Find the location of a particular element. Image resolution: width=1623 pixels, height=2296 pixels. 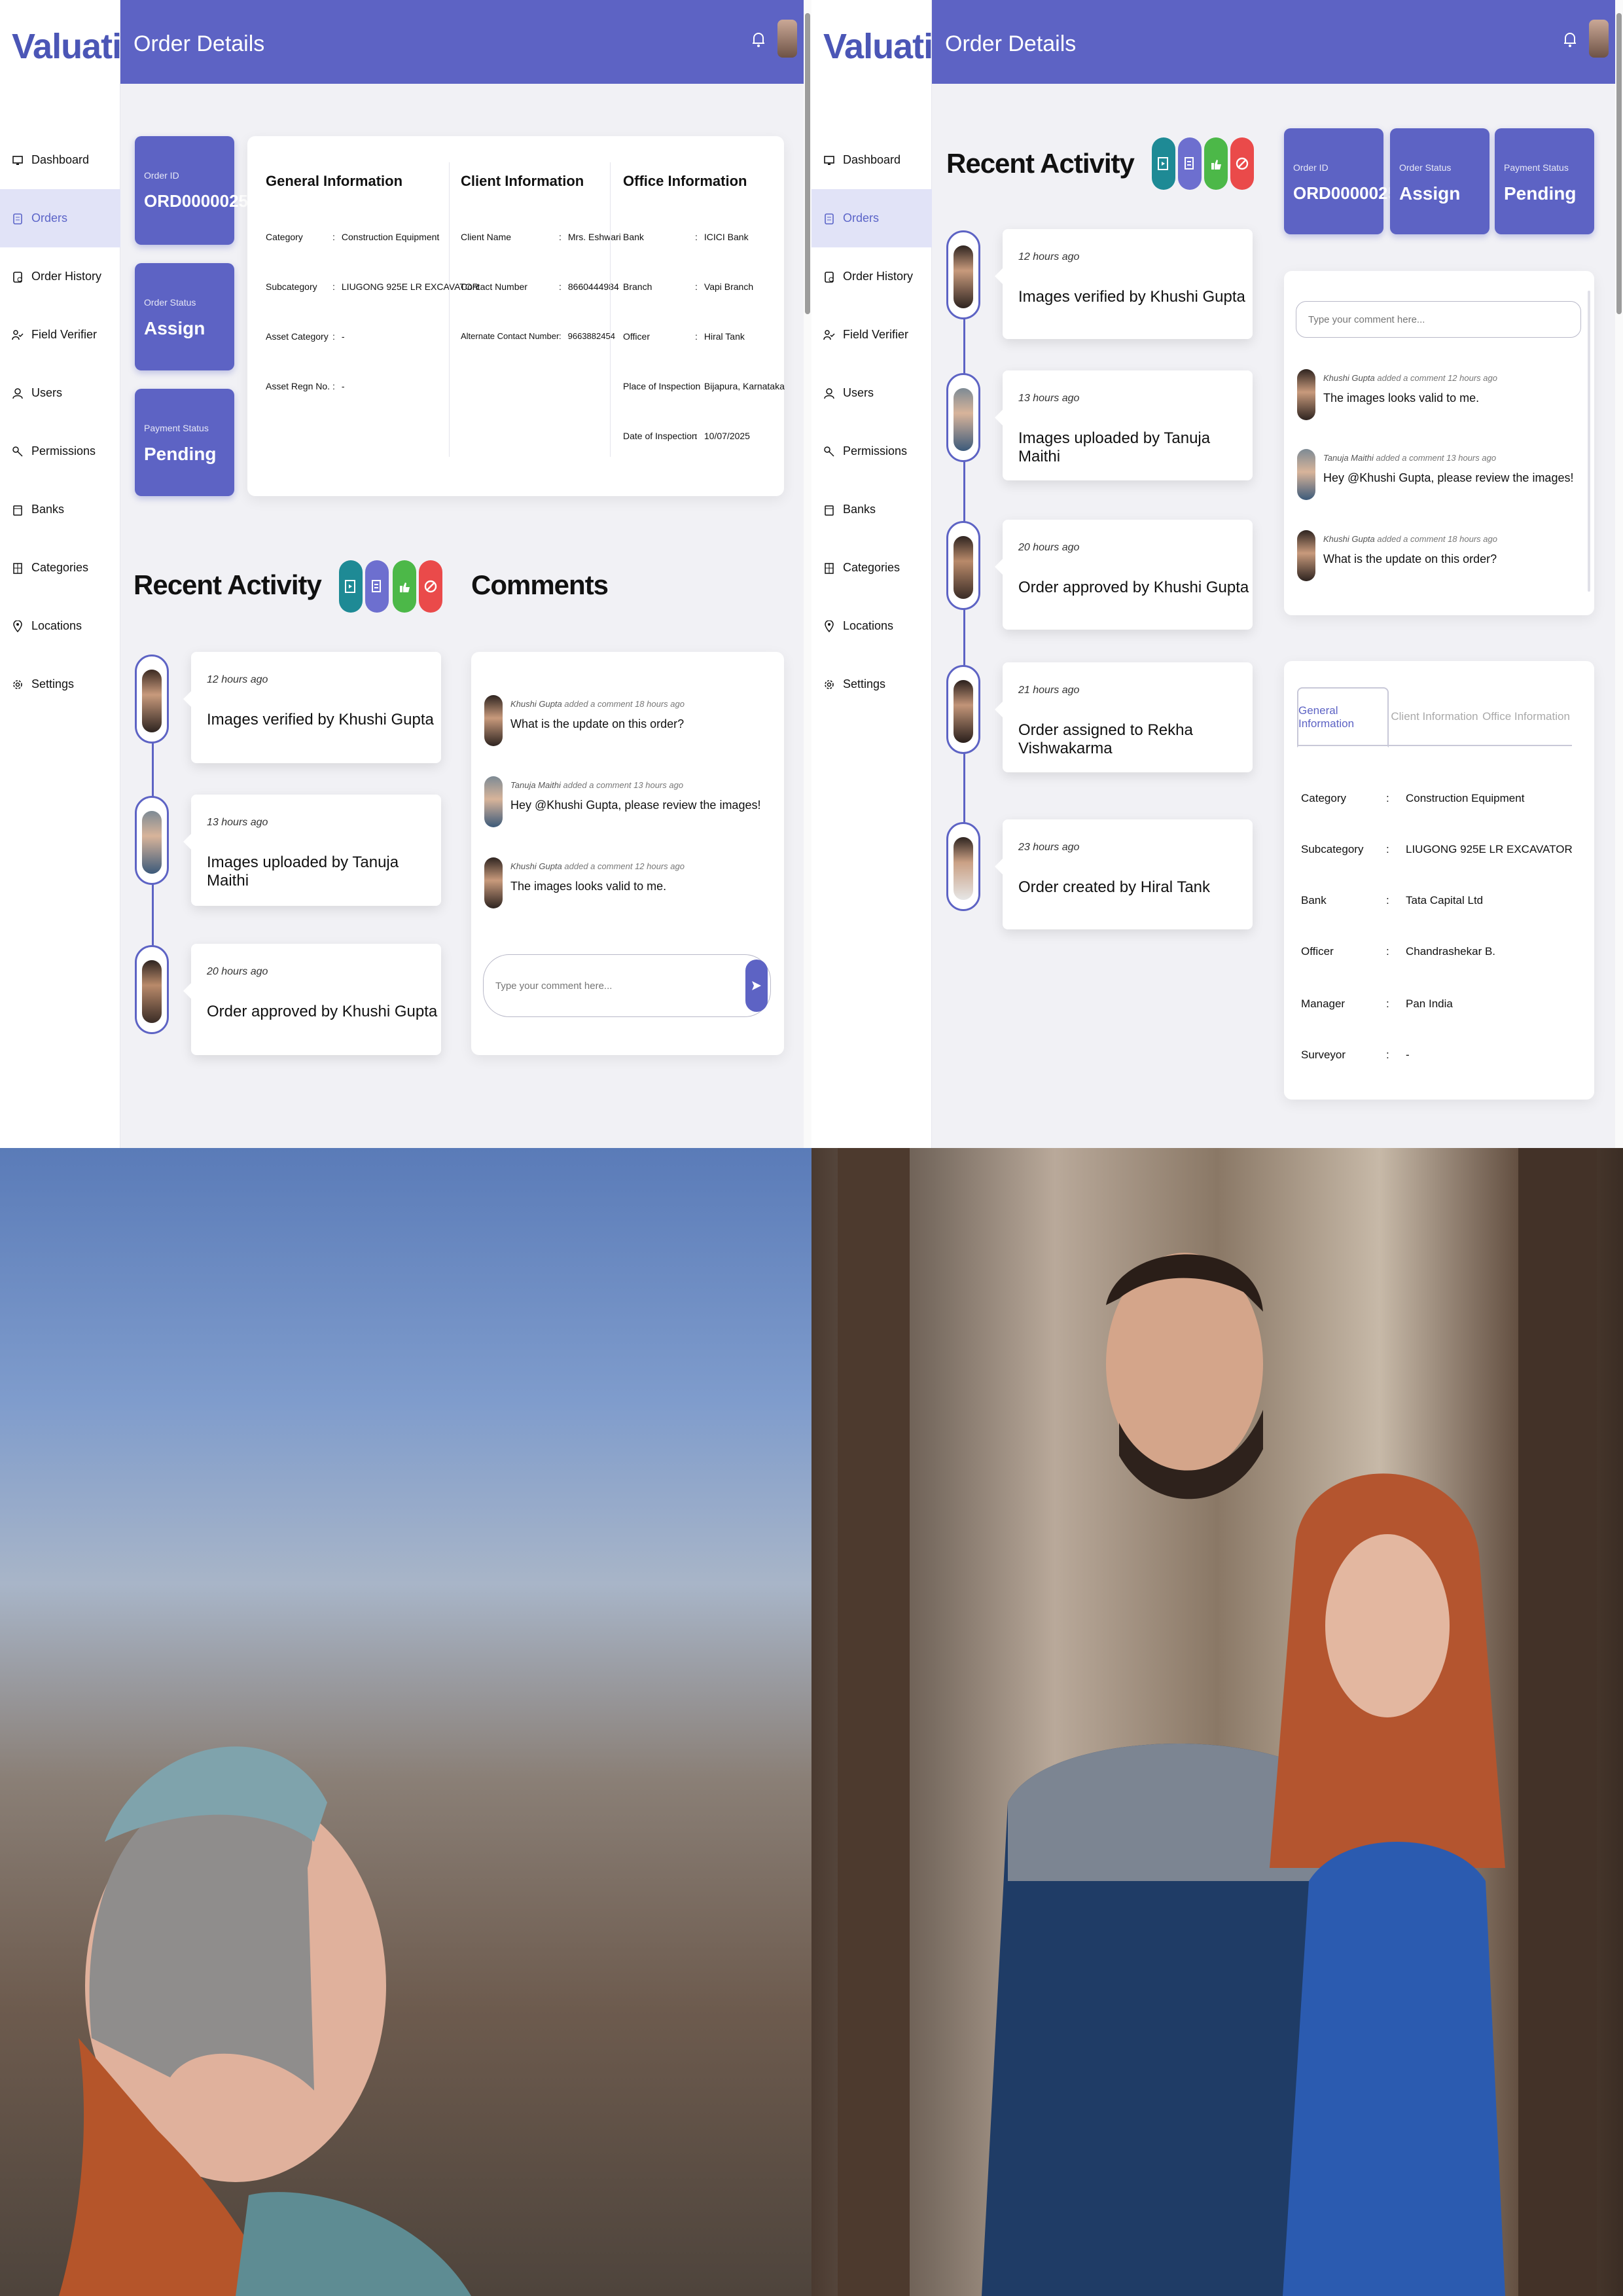

general-info-row: Category: Construction Equipment is located at coordinates (353, 237).